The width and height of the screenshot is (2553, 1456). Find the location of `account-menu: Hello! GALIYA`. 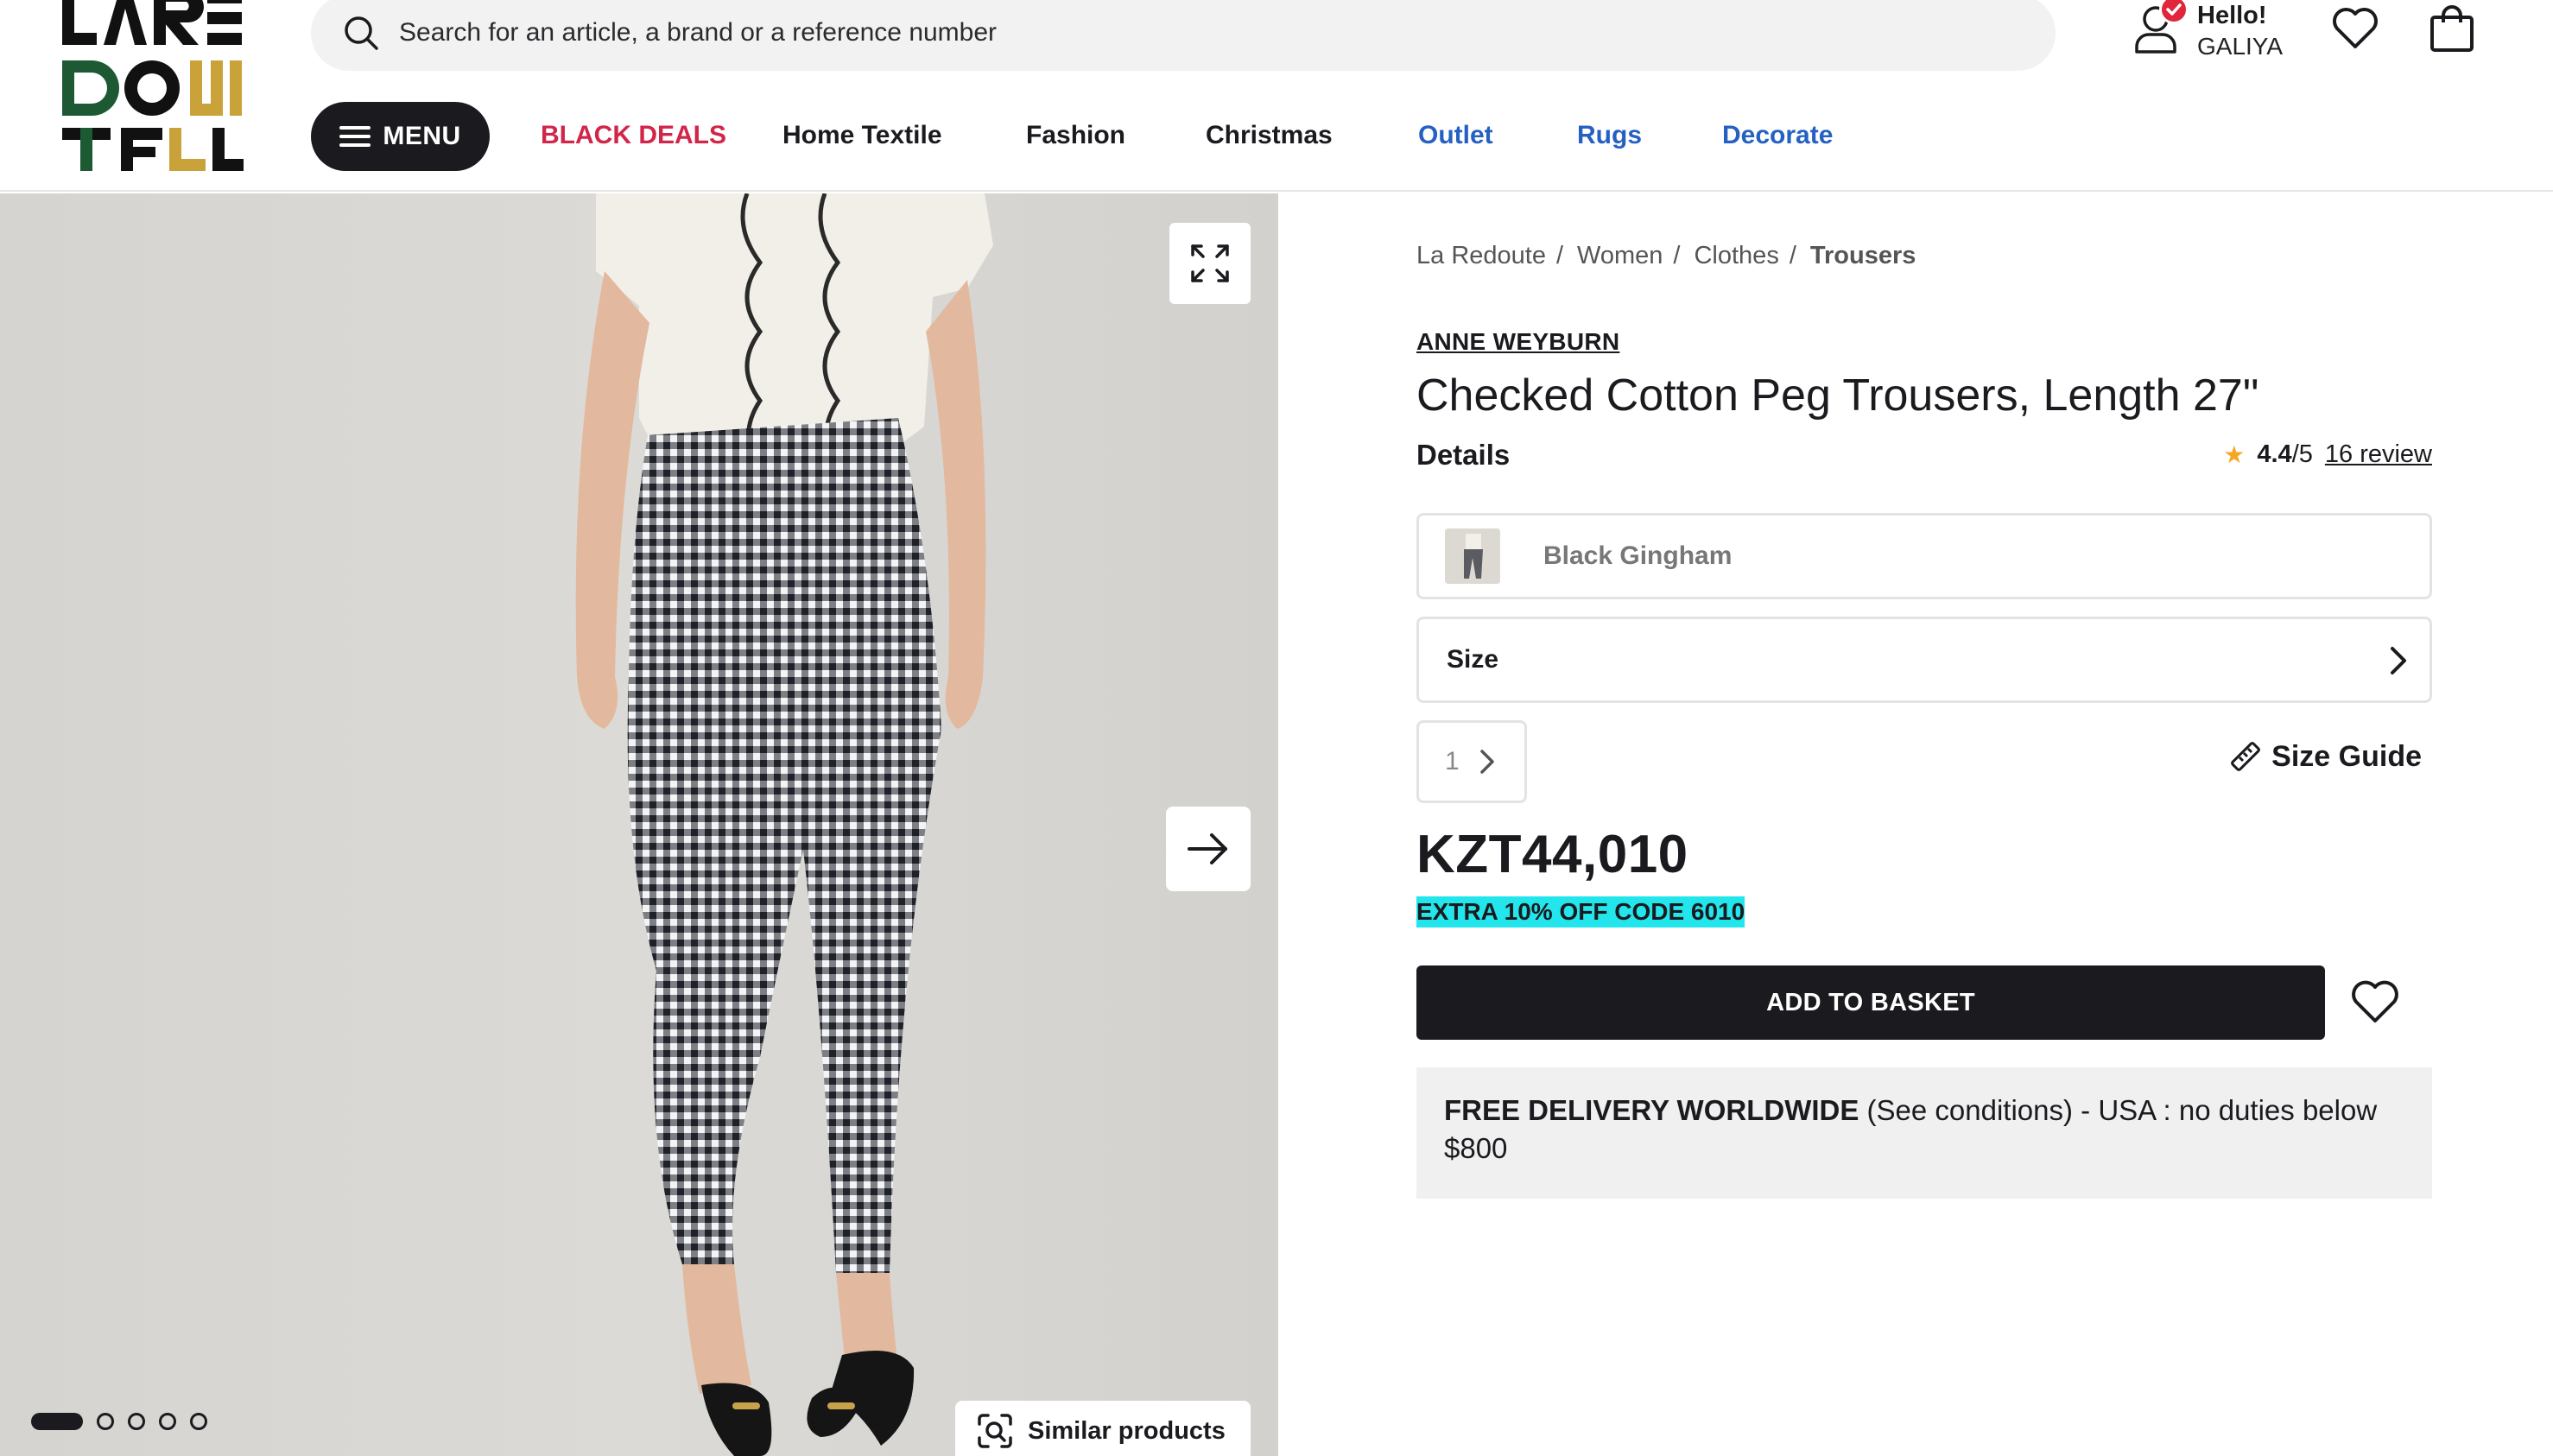

account-menu: Hello! GALIYA is located at coordinates (2208, 35).